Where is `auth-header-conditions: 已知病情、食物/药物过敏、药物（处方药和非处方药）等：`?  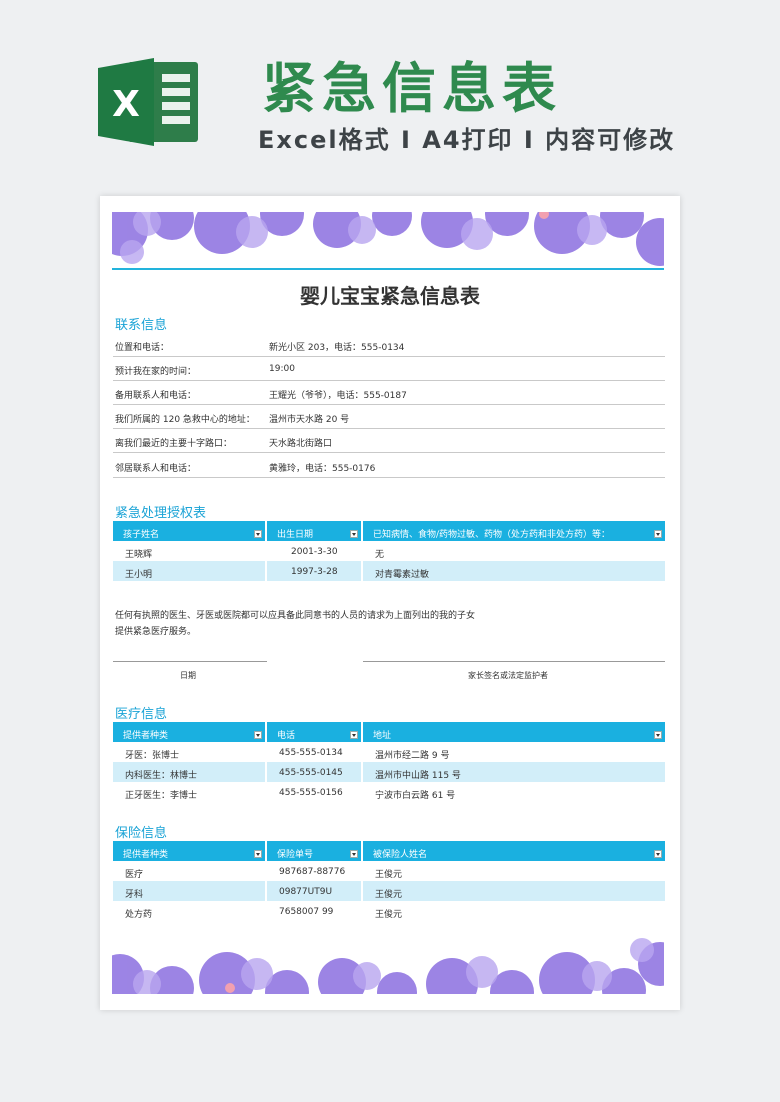 auth-header-conditions: 已知病情、食物/药物过敏、药物（处方药和非处方药）等： is located at coordinates (514, 531).